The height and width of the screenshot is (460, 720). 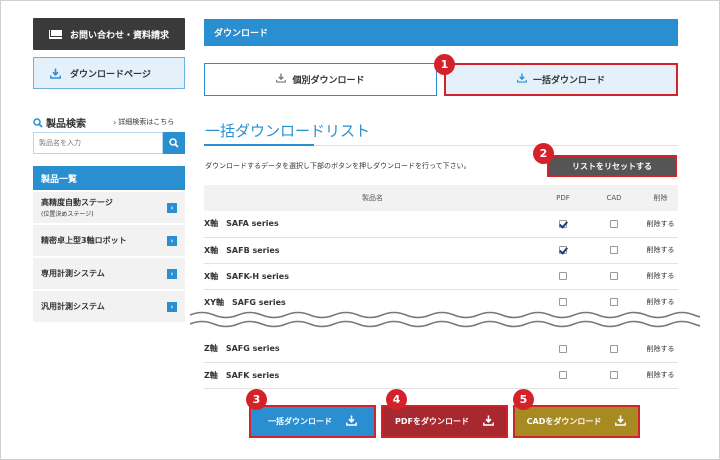 I want to click on product-name: X軸 SAFK-H series, so click(x=372, y=276).